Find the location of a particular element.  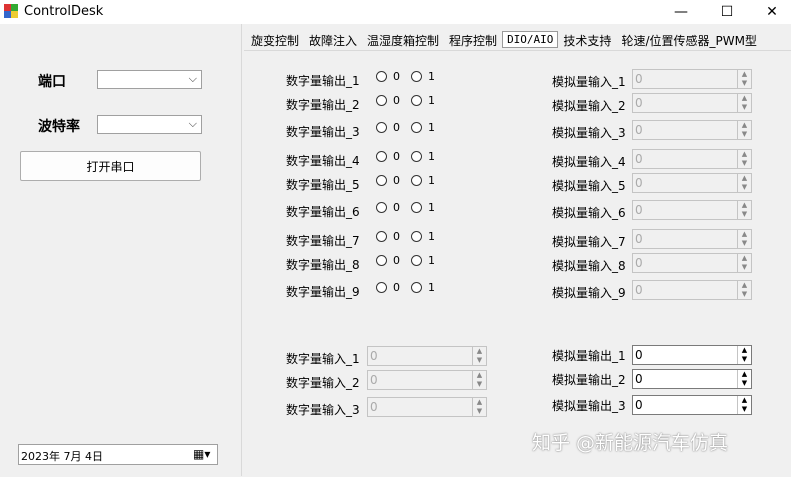

tab-4: DIO/AIO is located at coordinates (530, 39).